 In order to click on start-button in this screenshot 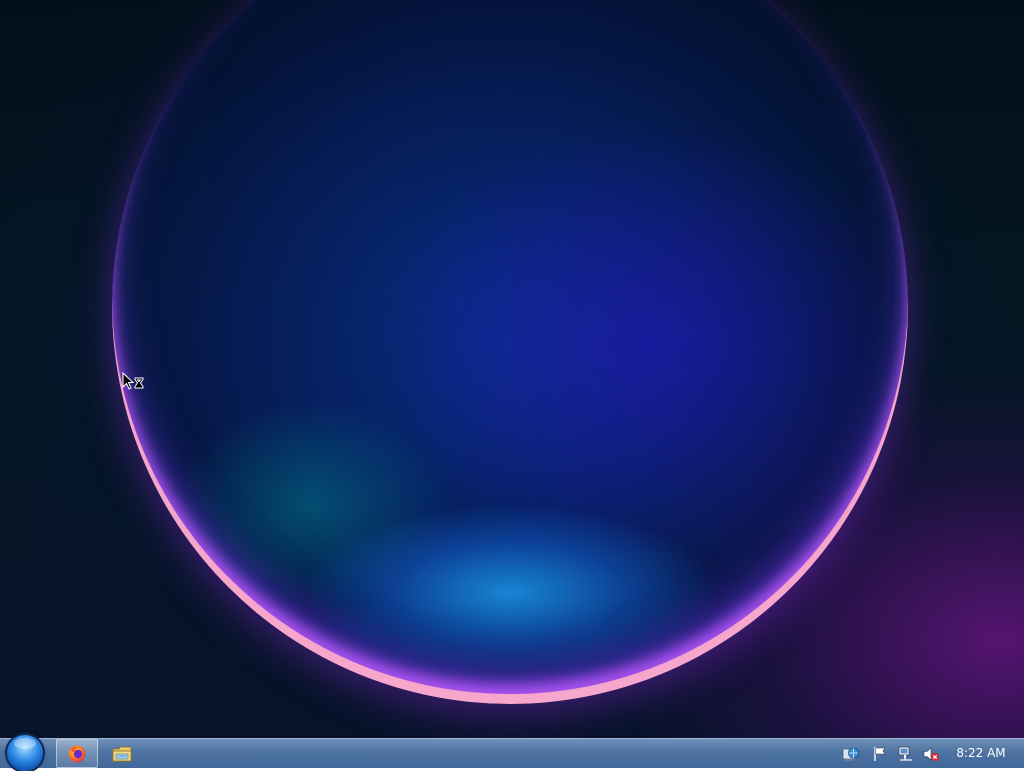, I will do `click(25, 753)`.